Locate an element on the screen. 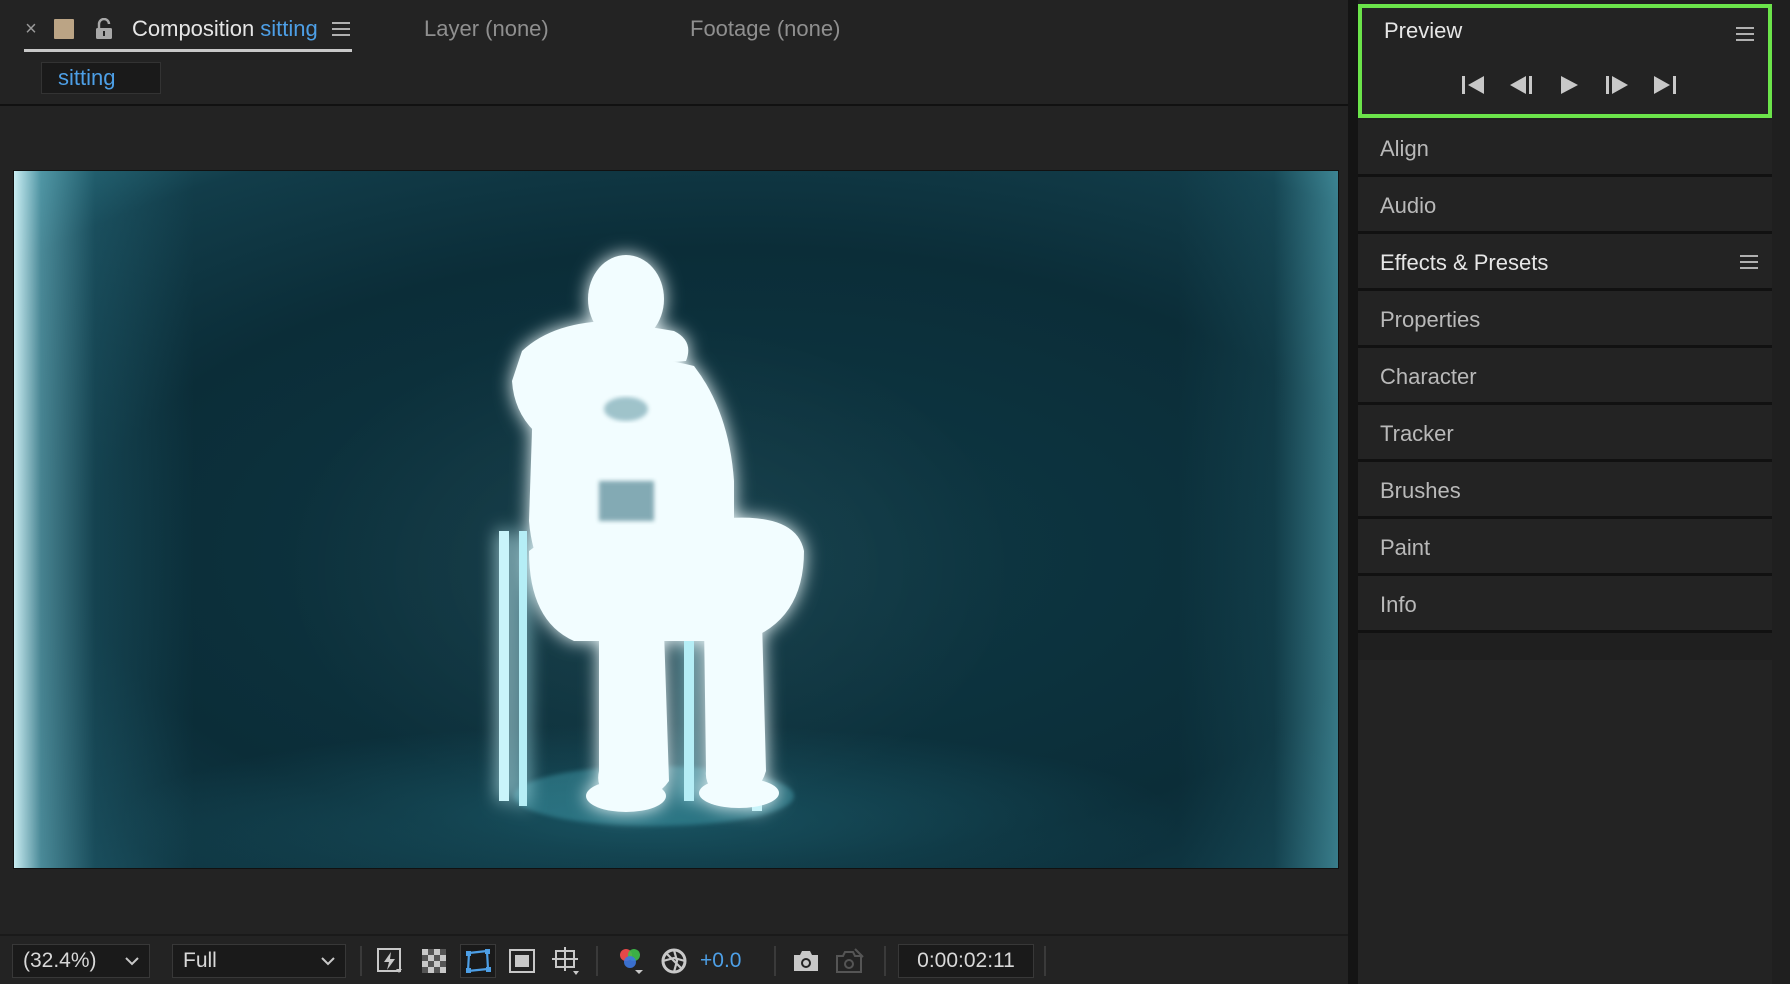  resolution-dropdown: Full is located at coordinates (259, 961).